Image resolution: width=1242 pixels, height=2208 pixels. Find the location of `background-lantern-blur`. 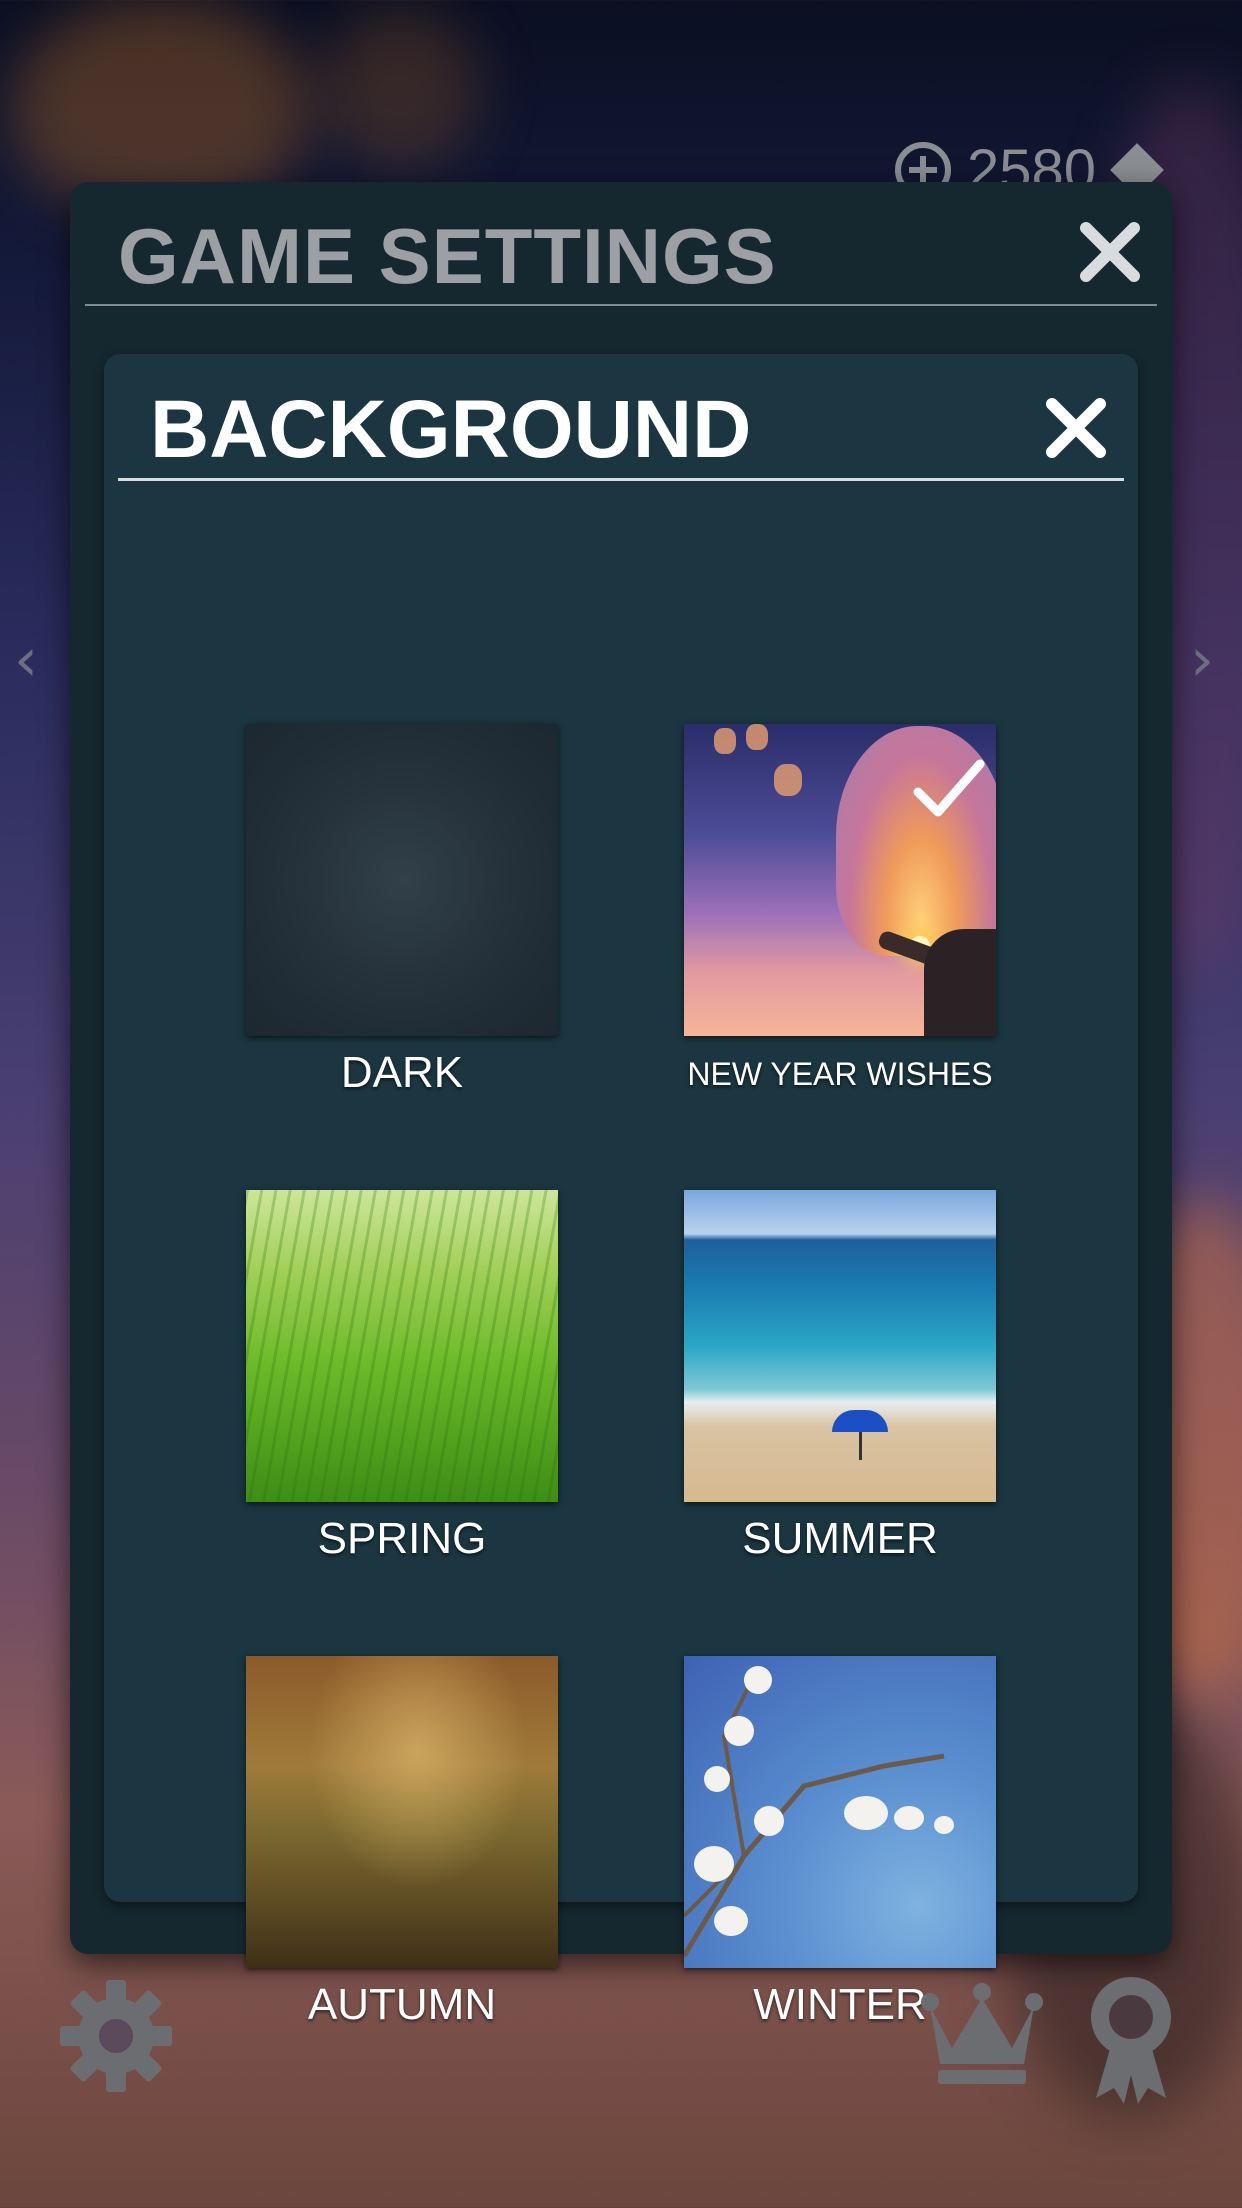

background-lantern-blur is located at coordinates (400, 90).